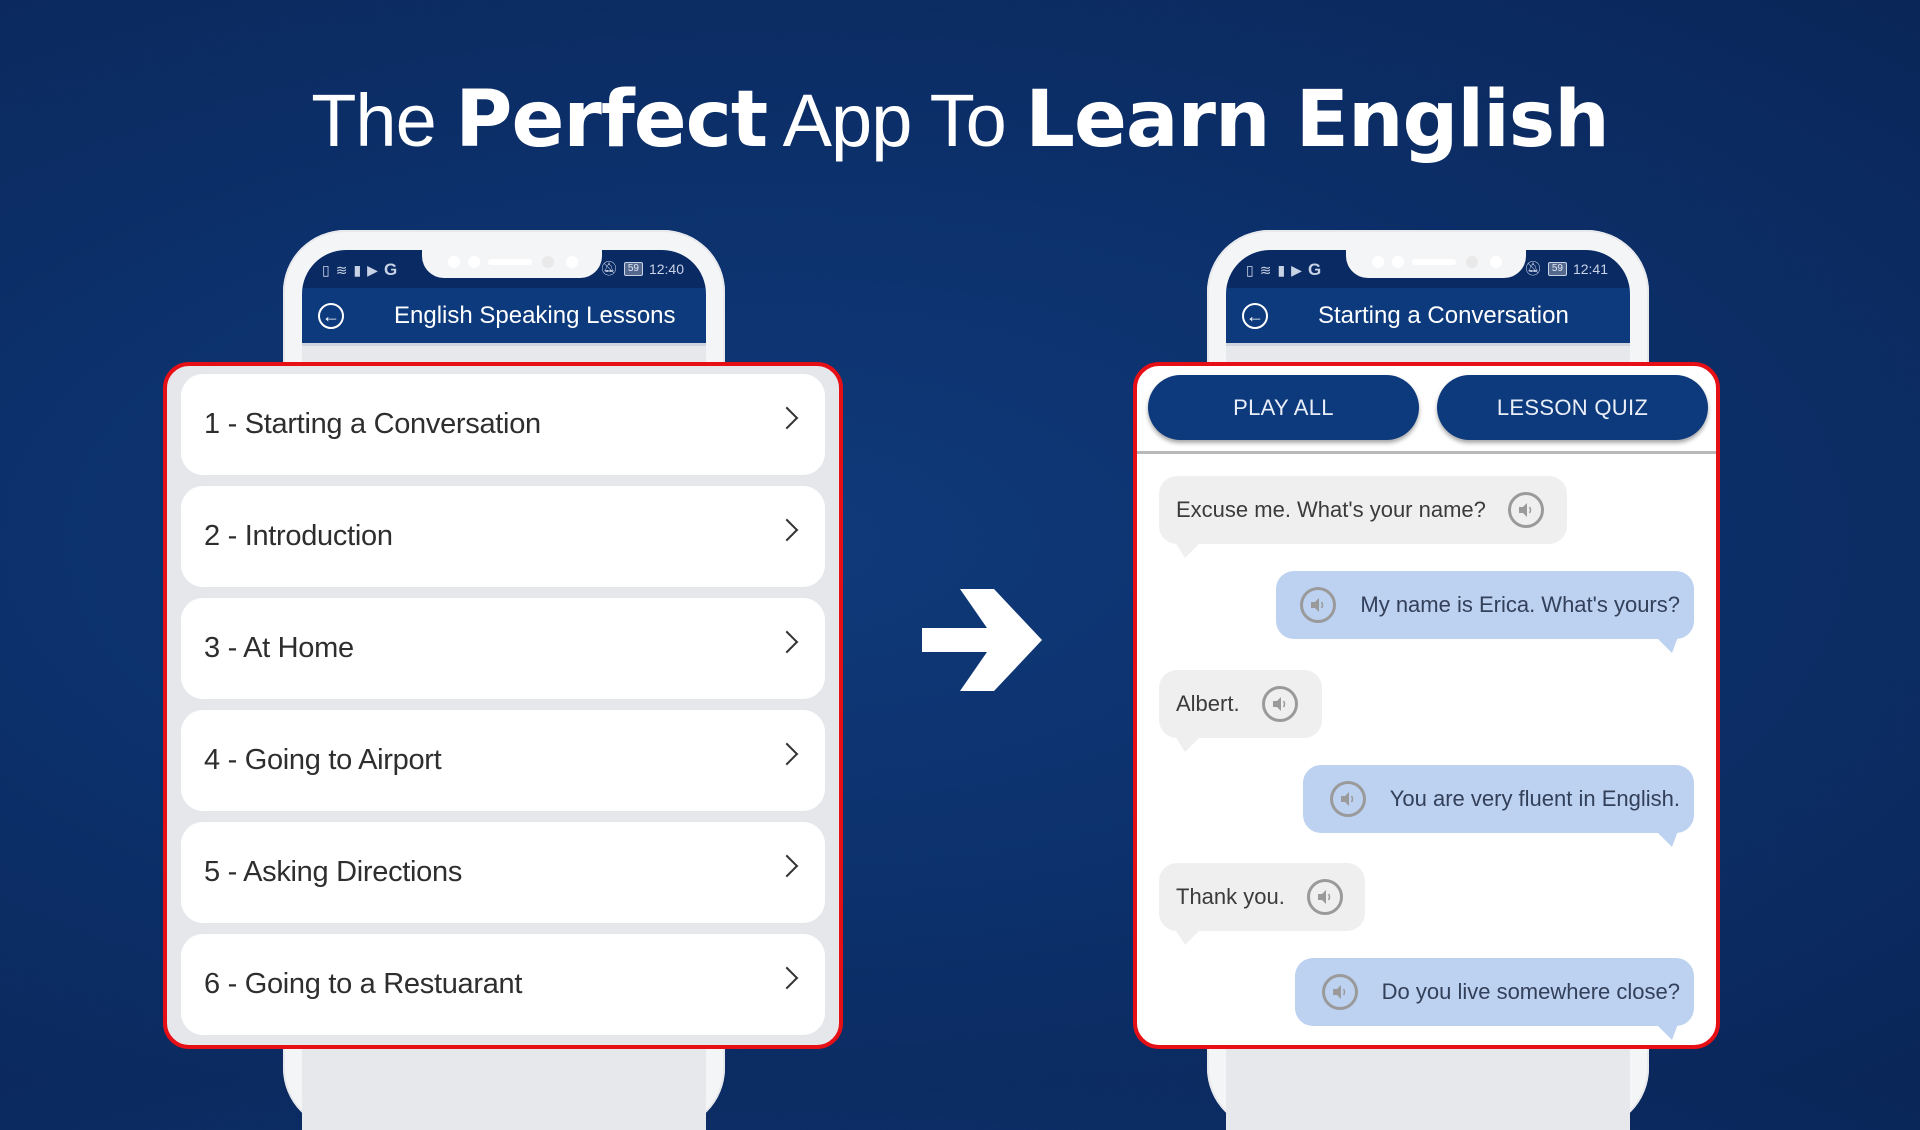  I want to click on message-bubble-partner: Thank you., so click(1262, 904).